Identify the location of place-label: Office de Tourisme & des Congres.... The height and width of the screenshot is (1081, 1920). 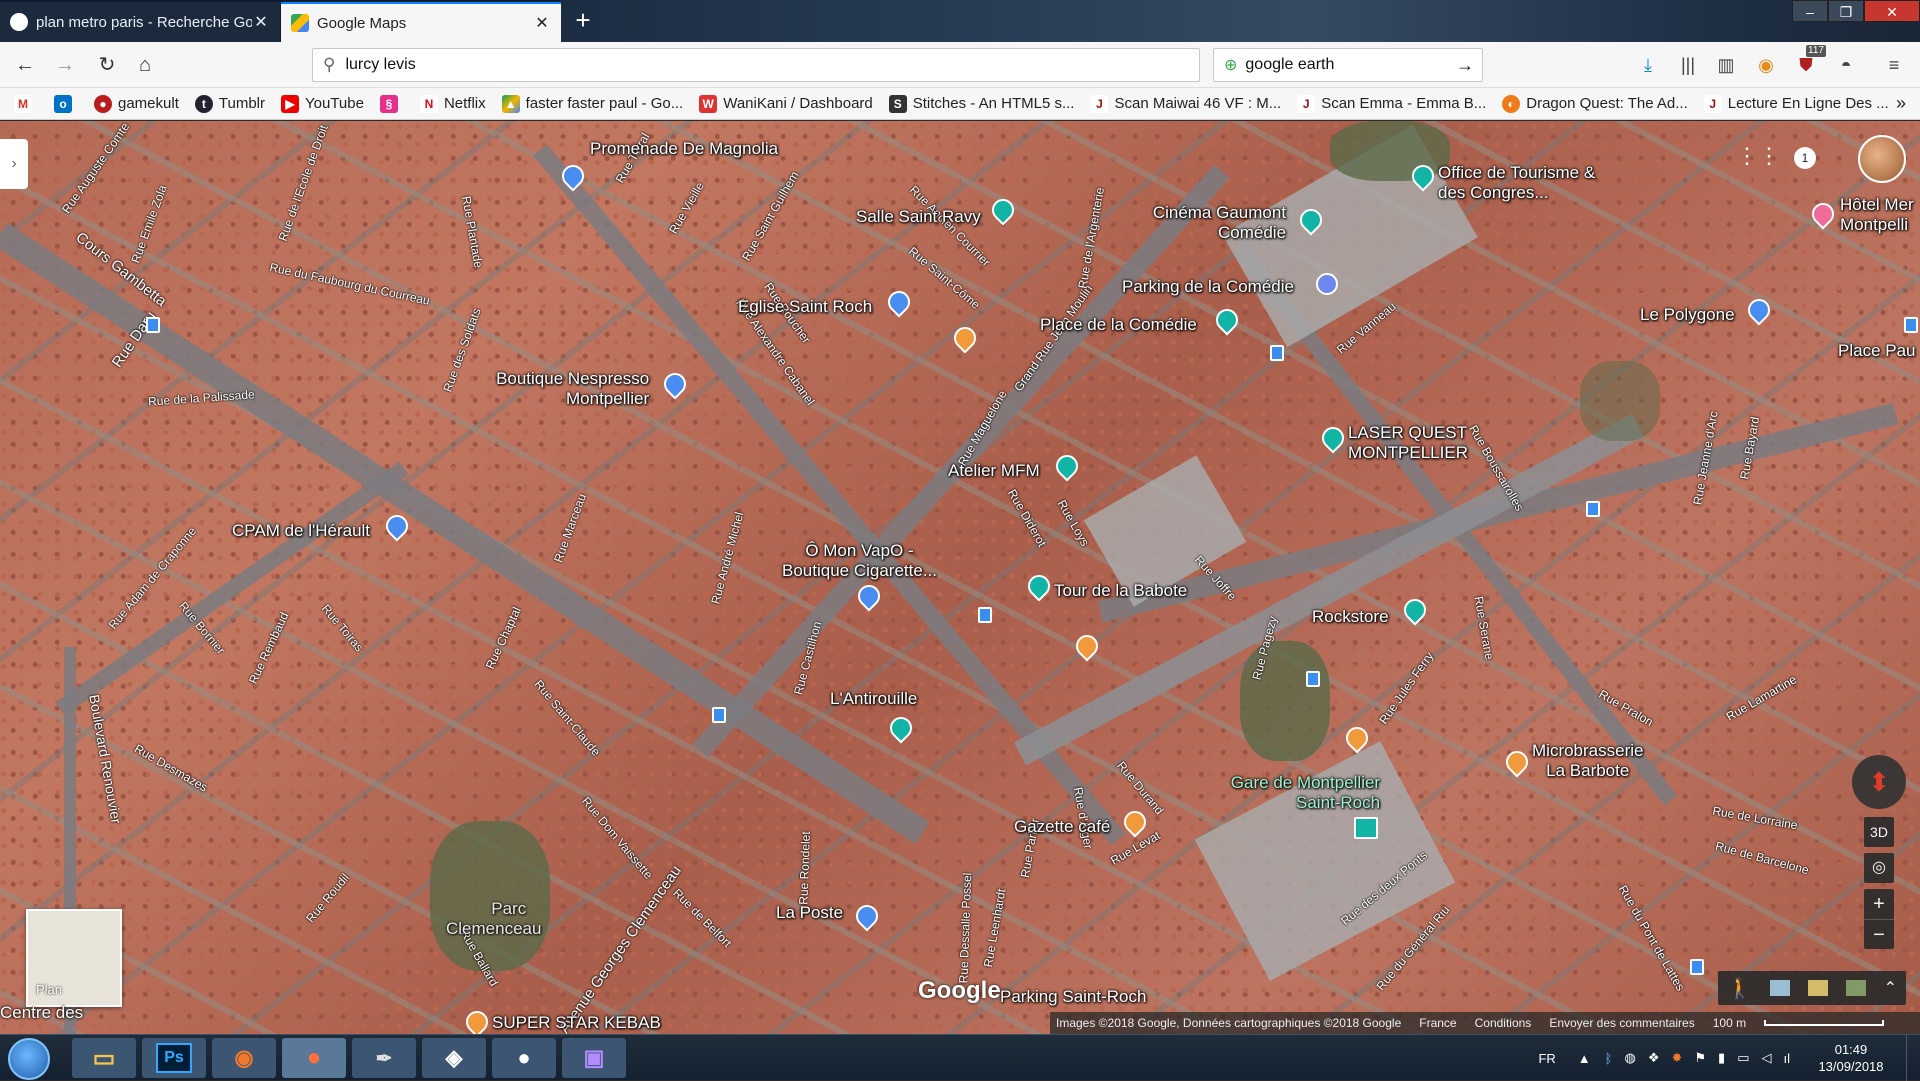
(1516, 183).